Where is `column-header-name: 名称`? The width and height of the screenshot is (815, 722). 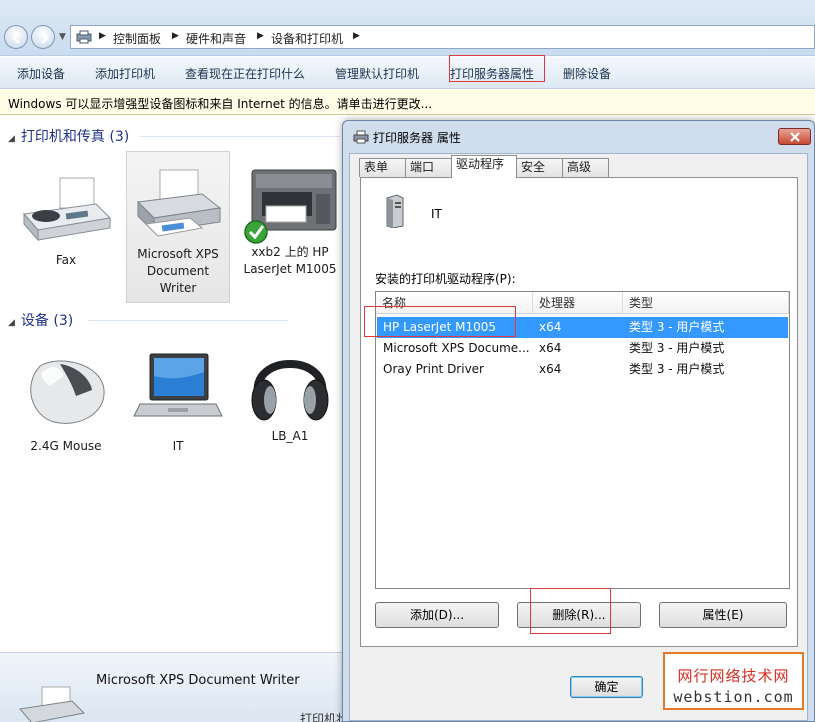 column-header-name: 名称 is located at coordinates (454, 303).